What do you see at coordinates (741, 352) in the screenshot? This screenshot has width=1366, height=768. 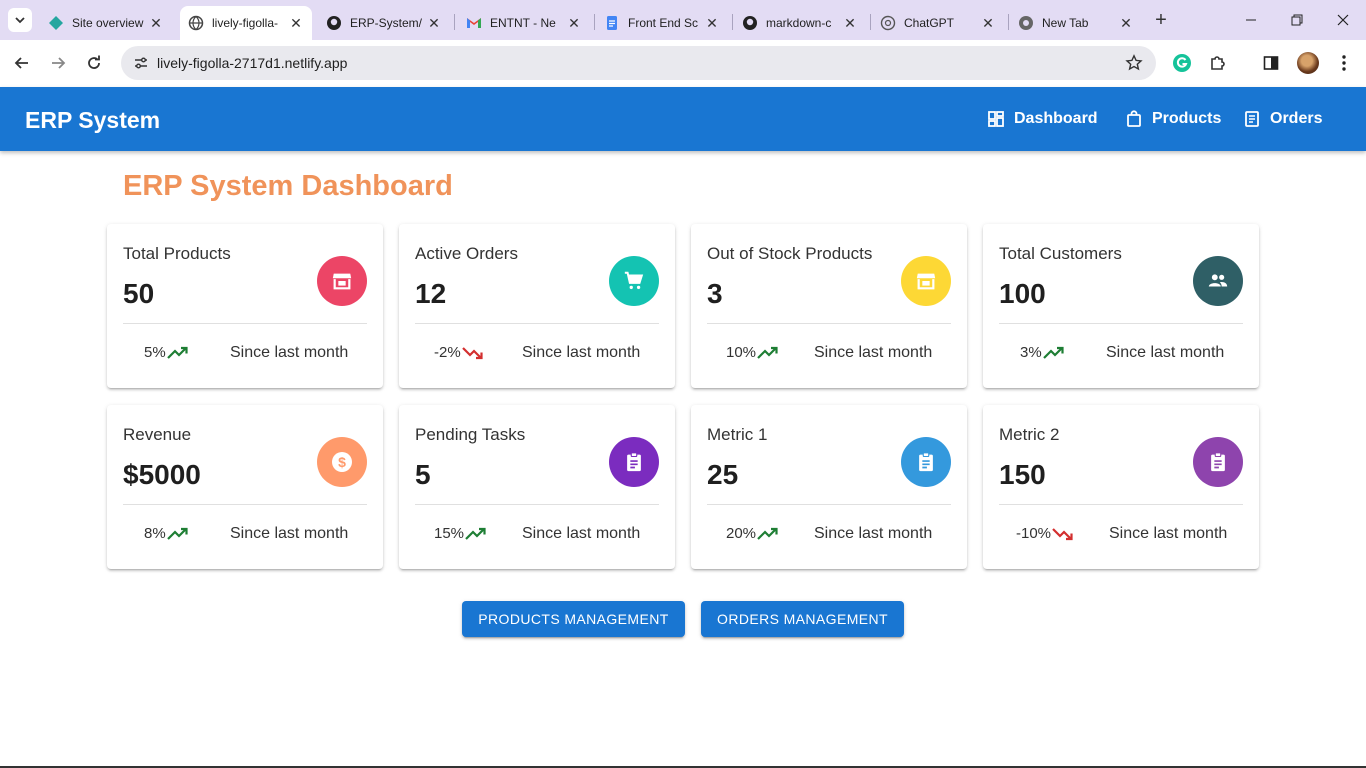 I see `trend-percent: 10%` at bounding box center [741, 352].